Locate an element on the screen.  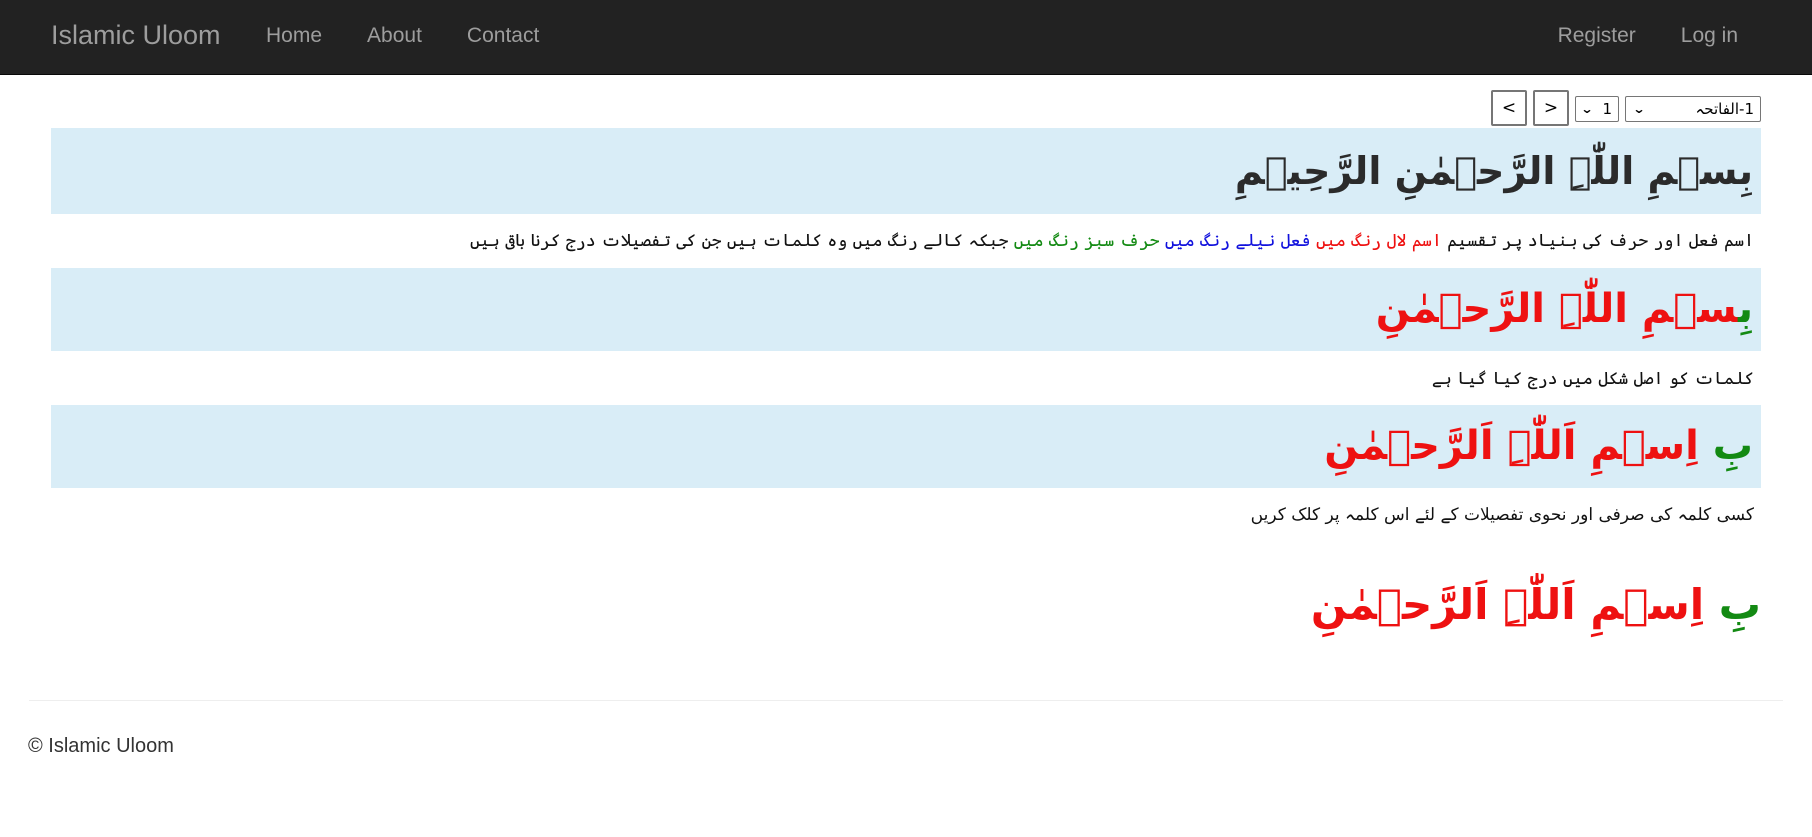
legend-prefix: اسم فعل اور حرف کی بنیاد پر تقسیم is located at coordinates (1600, 241).